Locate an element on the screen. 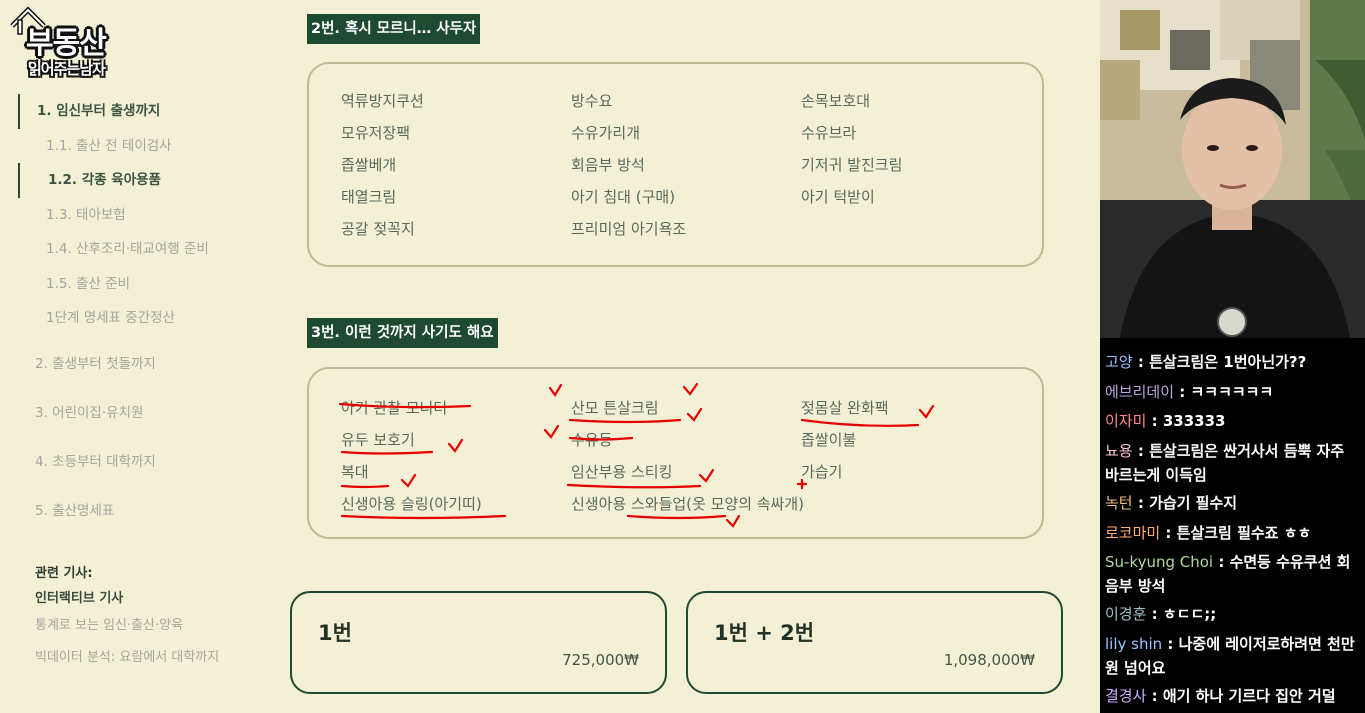 The image size is (1365, 713). nav-item-4: 4. 초등부터 대학까지 is located at coordinates (148, 462).